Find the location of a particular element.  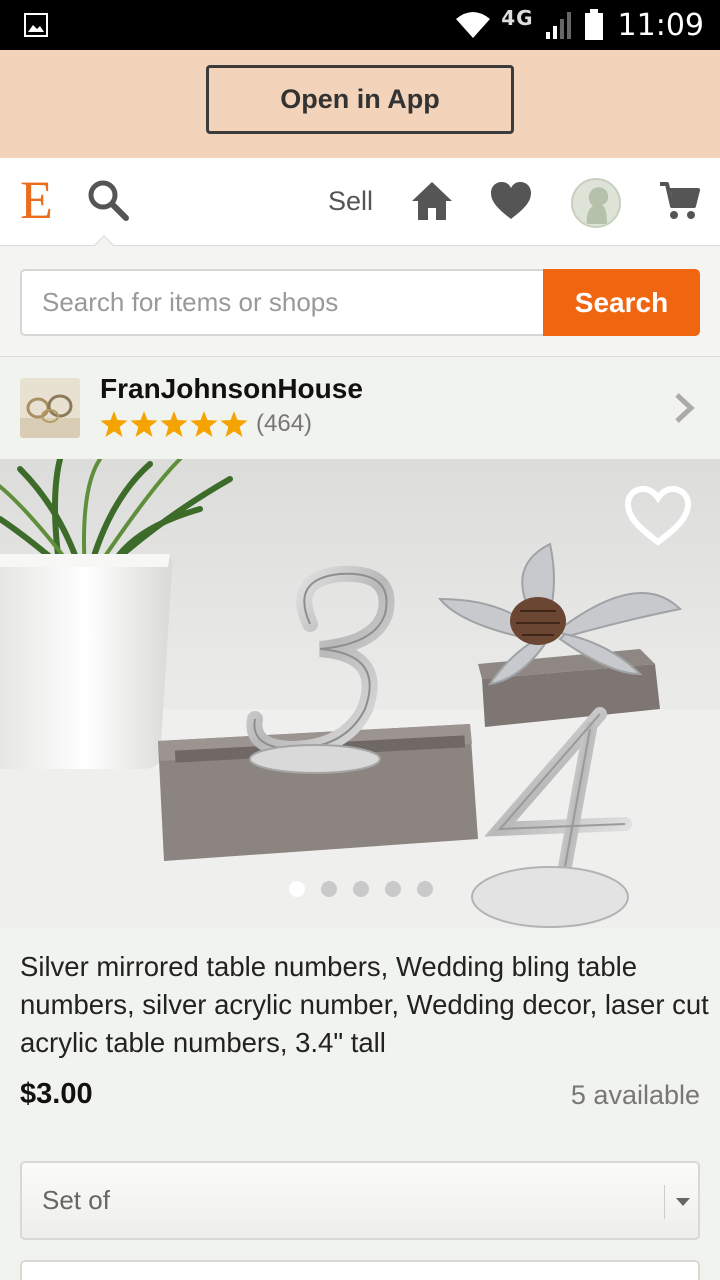

search-input is located at coordinates (282, 302).